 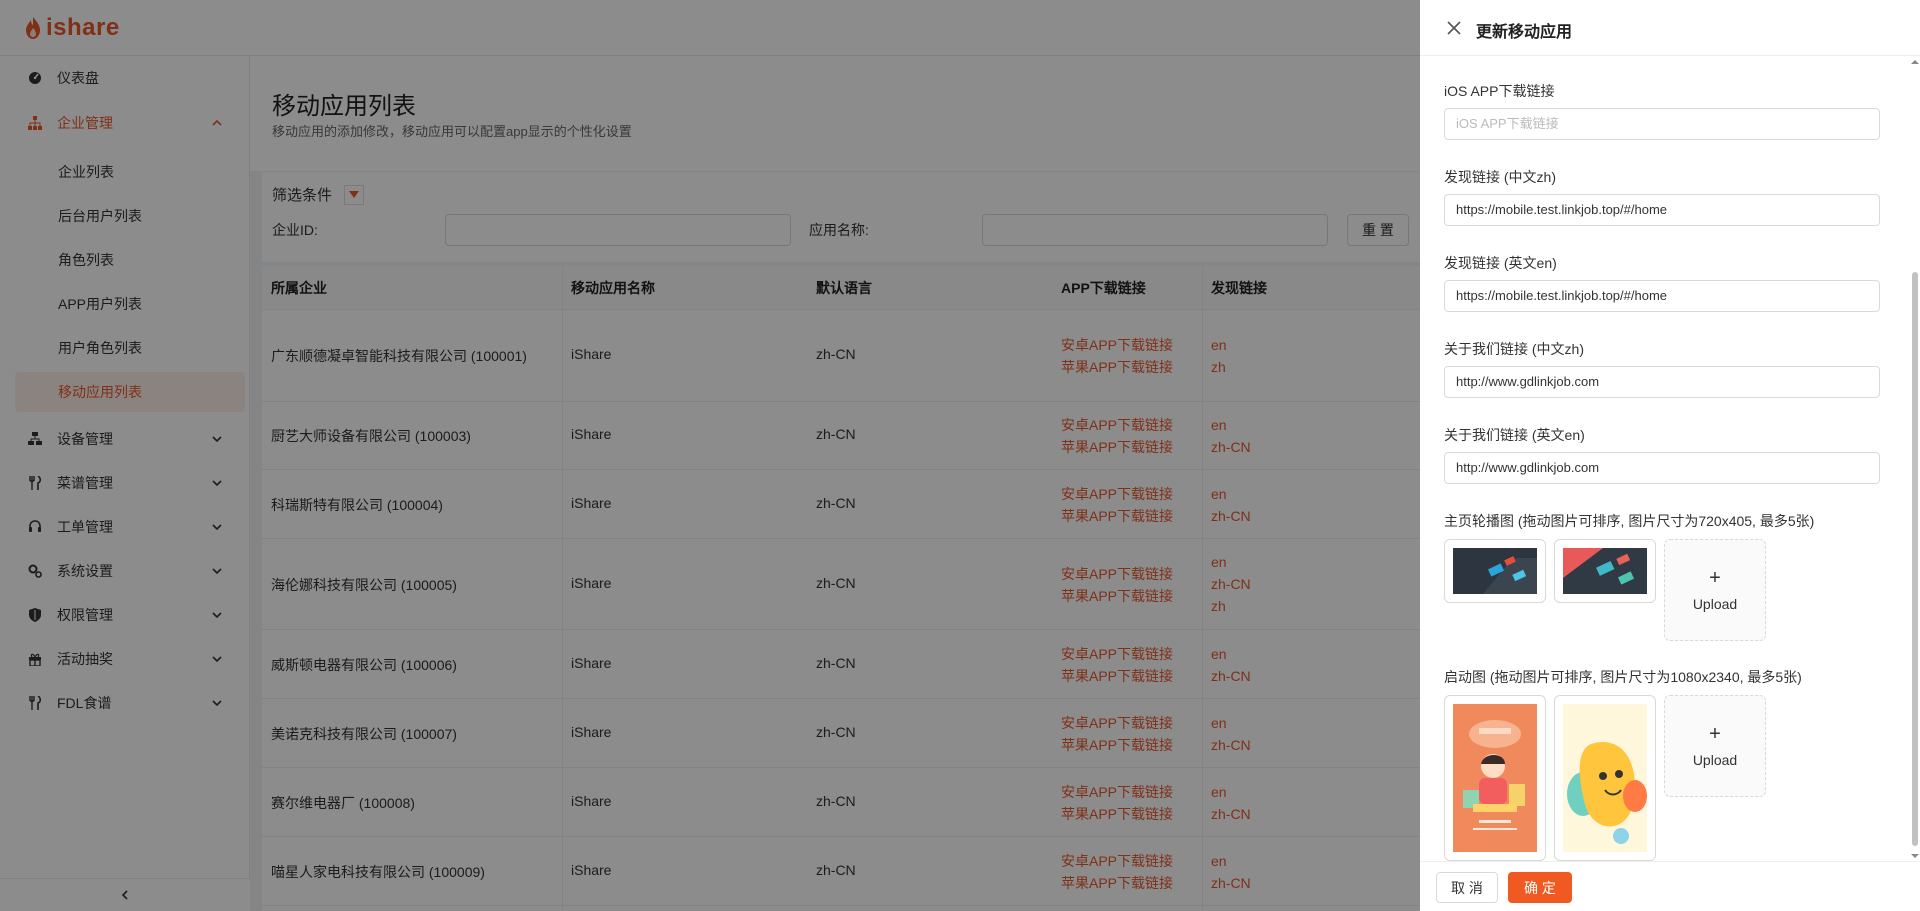 I want to click on drawer-header: 更新移动应用, so click(x=1670, y=28).